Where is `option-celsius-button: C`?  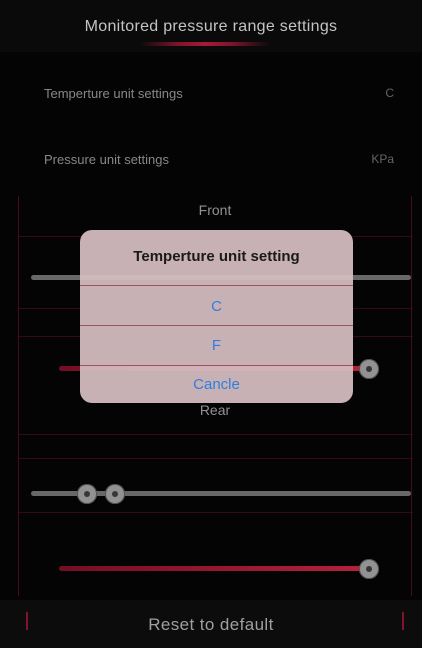 option-celsius-button: C is located at coordinates (216, 307).